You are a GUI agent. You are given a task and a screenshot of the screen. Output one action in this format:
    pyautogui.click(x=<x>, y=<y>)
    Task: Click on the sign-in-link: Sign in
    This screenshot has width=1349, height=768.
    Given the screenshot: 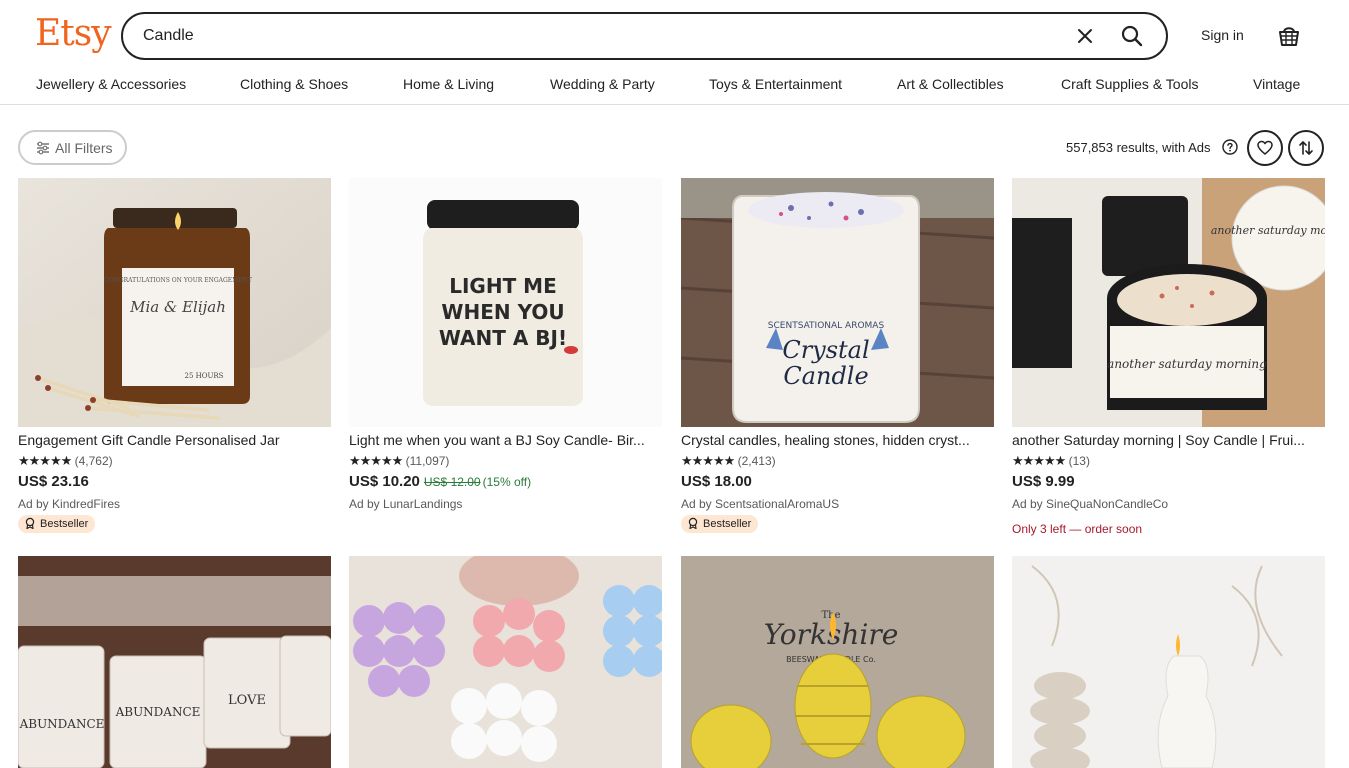 What is the action you would take?
    pyautogui.click(x=1222, y=35)
    